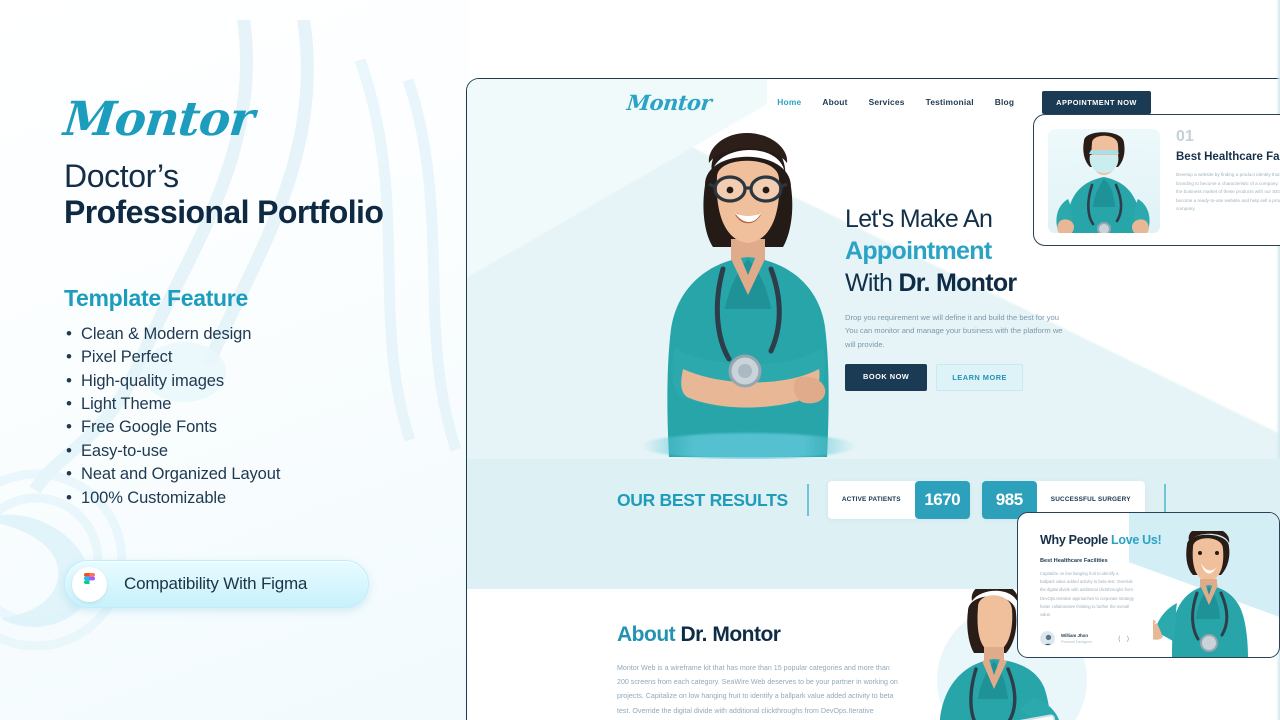 This screenshot has height=720, width=1280. Describe the element at coordinates (834, 102) in the screenshot. I see `nav-item-about: About` at that location.